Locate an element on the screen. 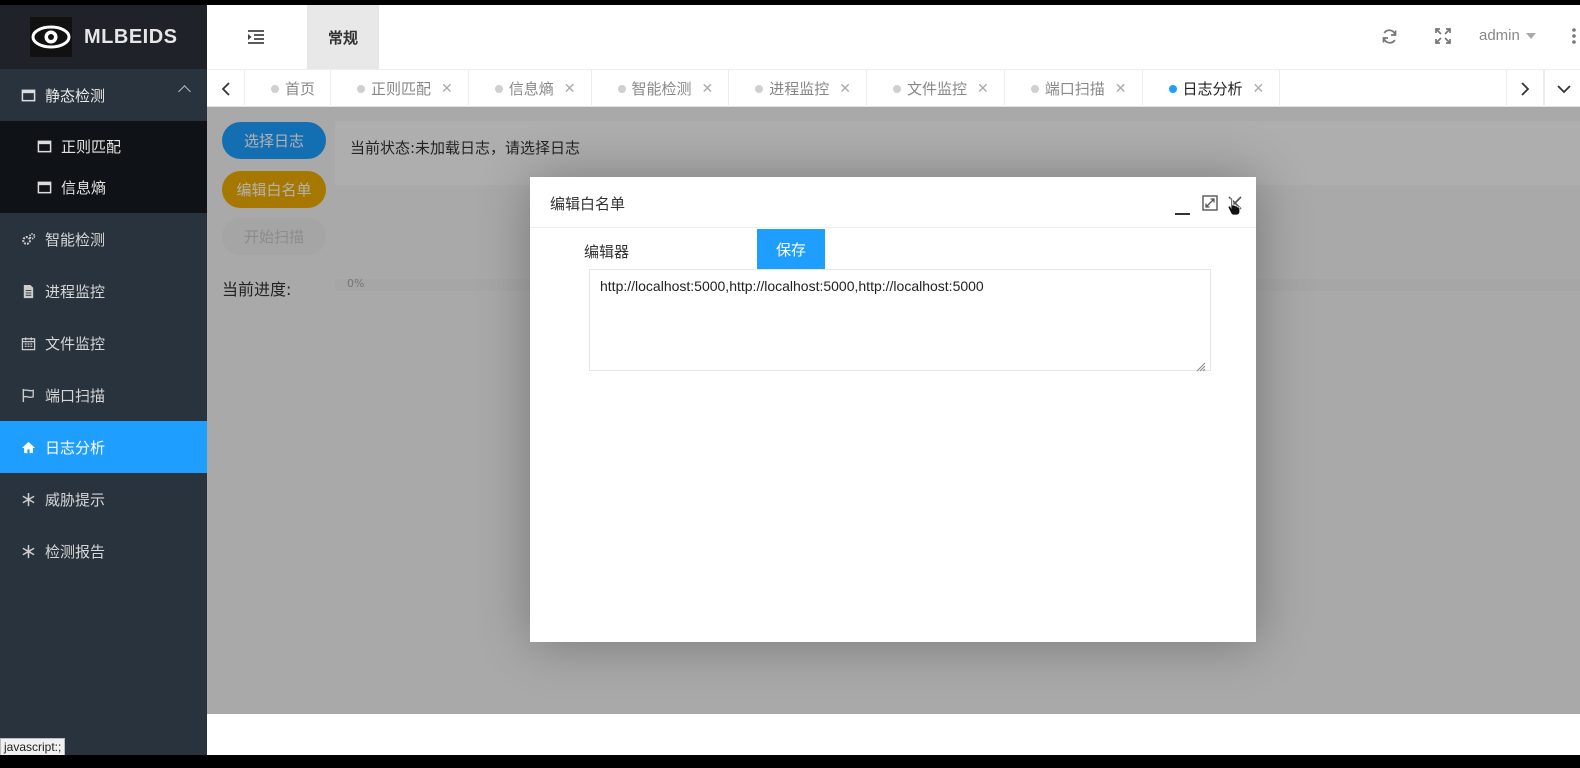  tab-port-scan: 端口扫描 ✕ is located at coordinates (1074, 88).